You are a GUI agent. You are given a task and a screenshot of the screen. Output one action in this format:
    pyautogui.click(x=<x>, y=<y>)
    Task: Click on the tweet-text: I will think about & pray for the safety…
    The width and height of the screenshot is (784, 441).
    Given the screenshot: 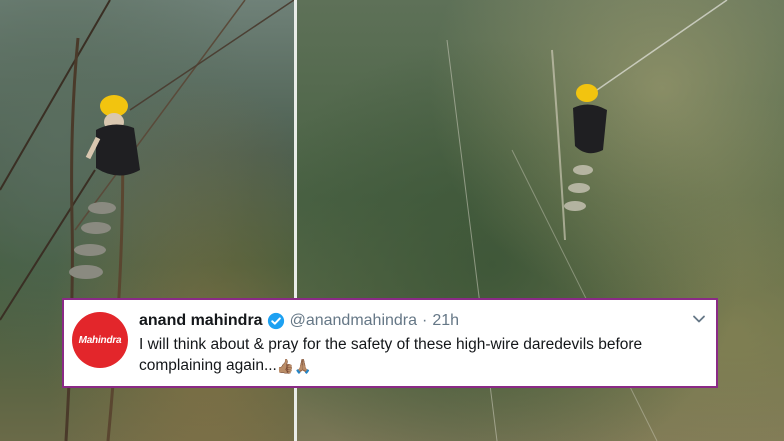 What is the action you would take?
    pyautogui.click(x=424, y=355)
    